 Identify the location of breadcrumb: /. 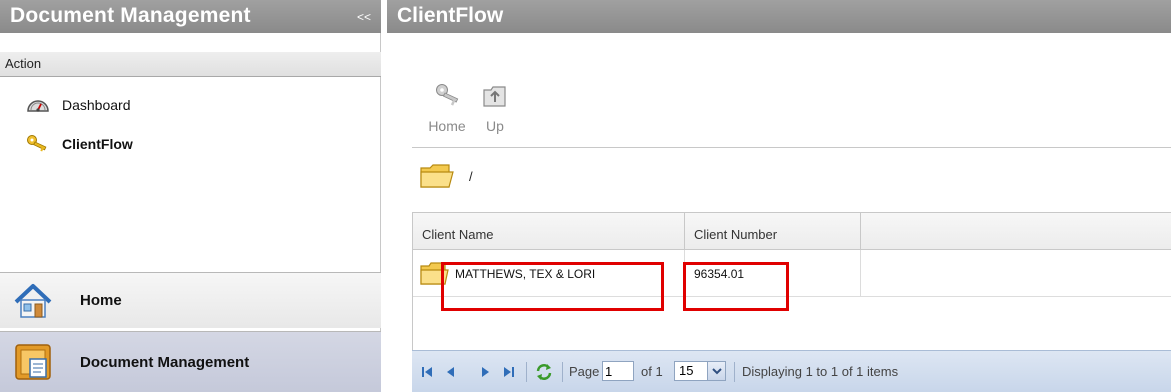
(446, 176).